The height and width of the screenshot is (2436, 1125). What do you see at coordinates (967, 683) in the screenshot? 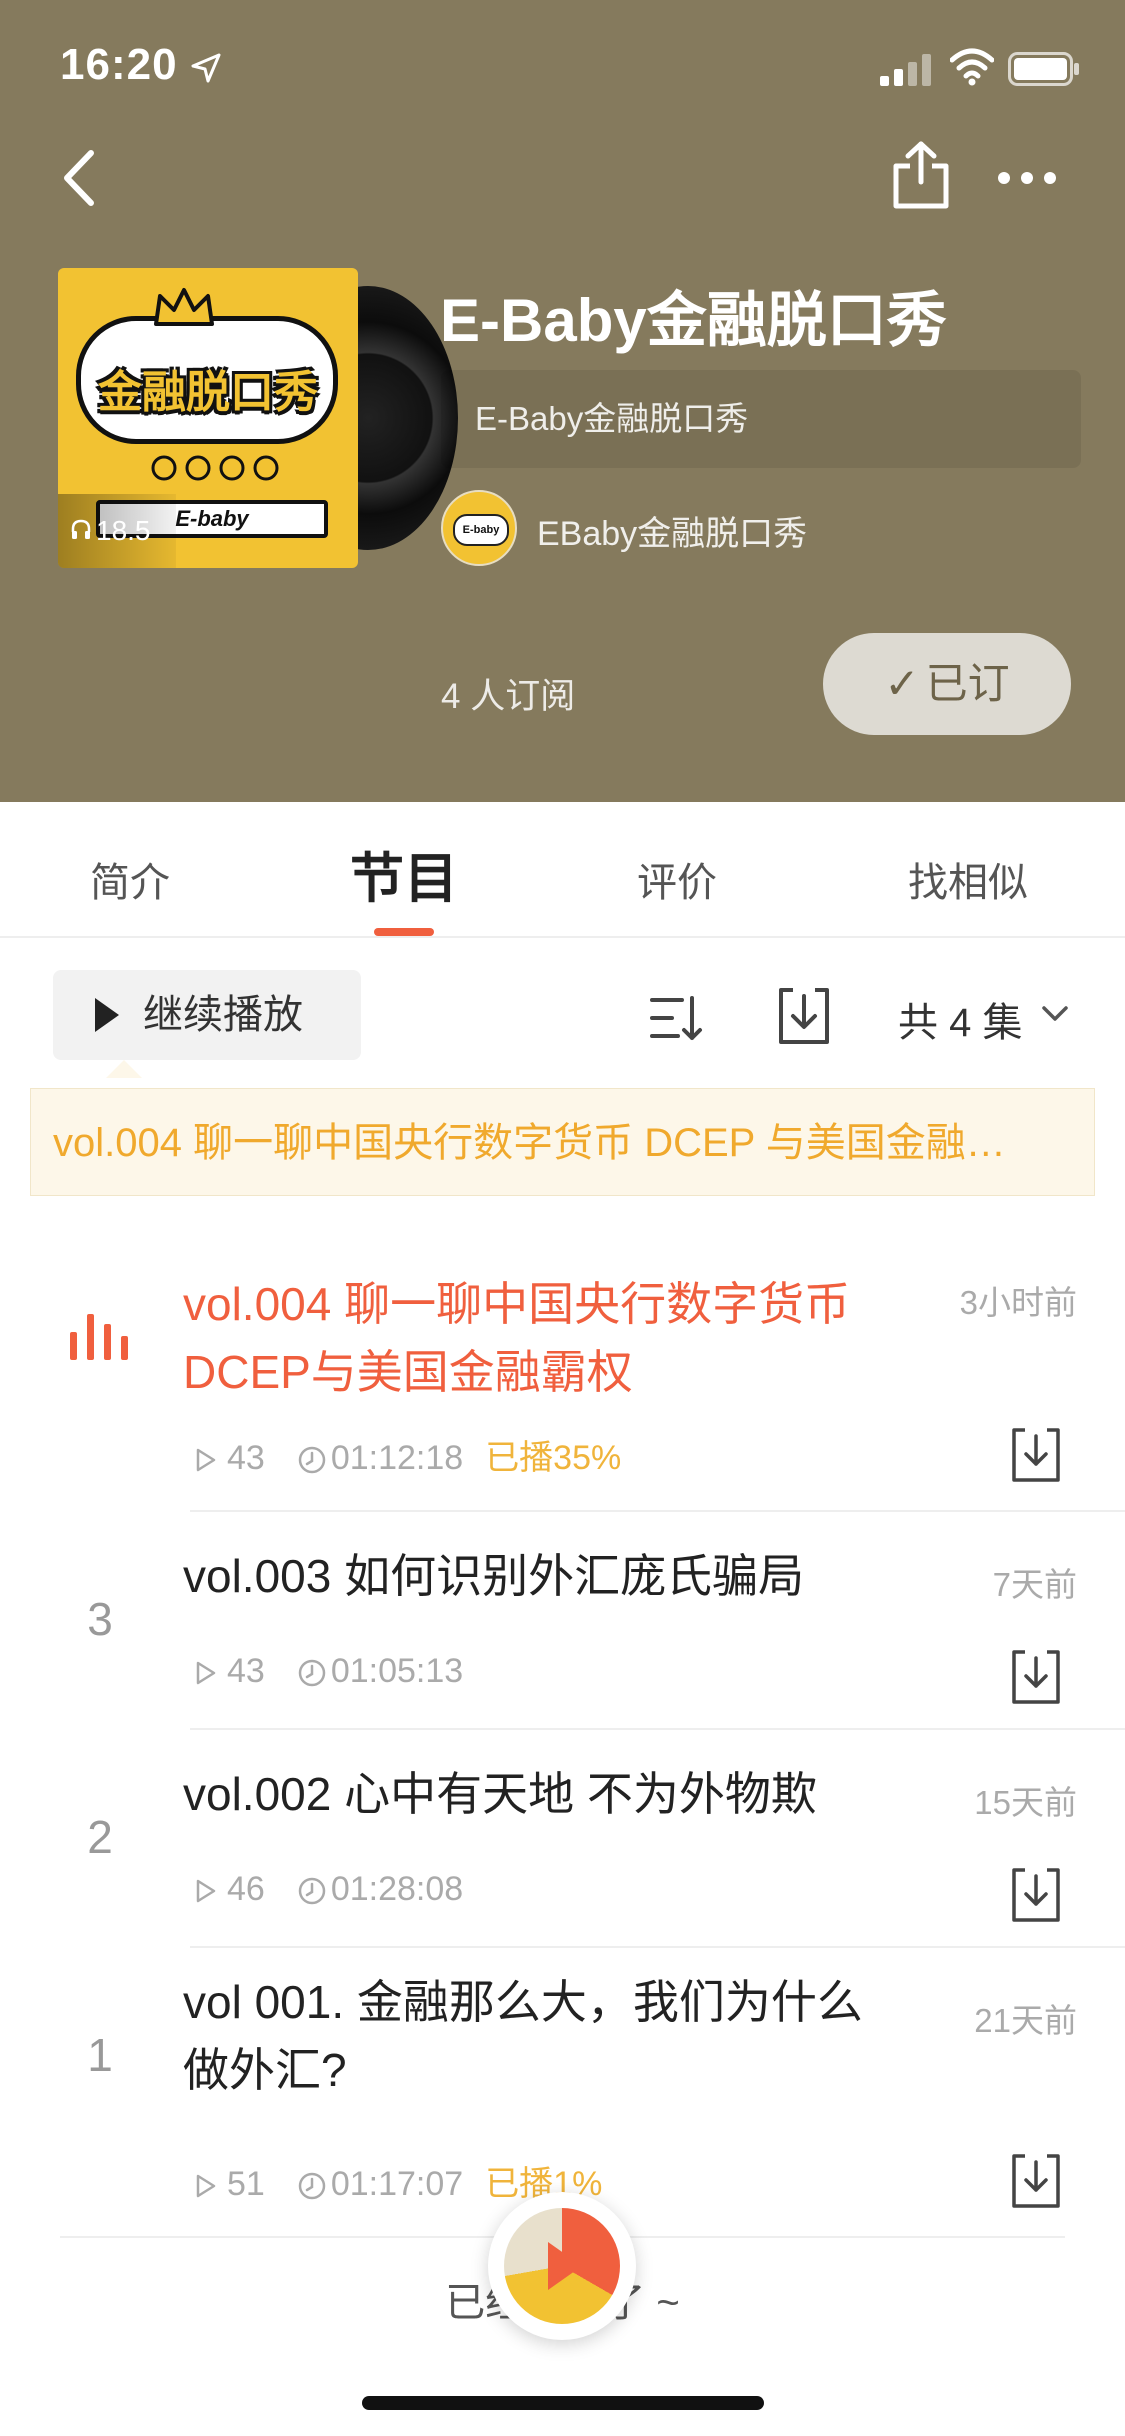
I see `subscribed-label: 已订` at bounding box center [967, 683].